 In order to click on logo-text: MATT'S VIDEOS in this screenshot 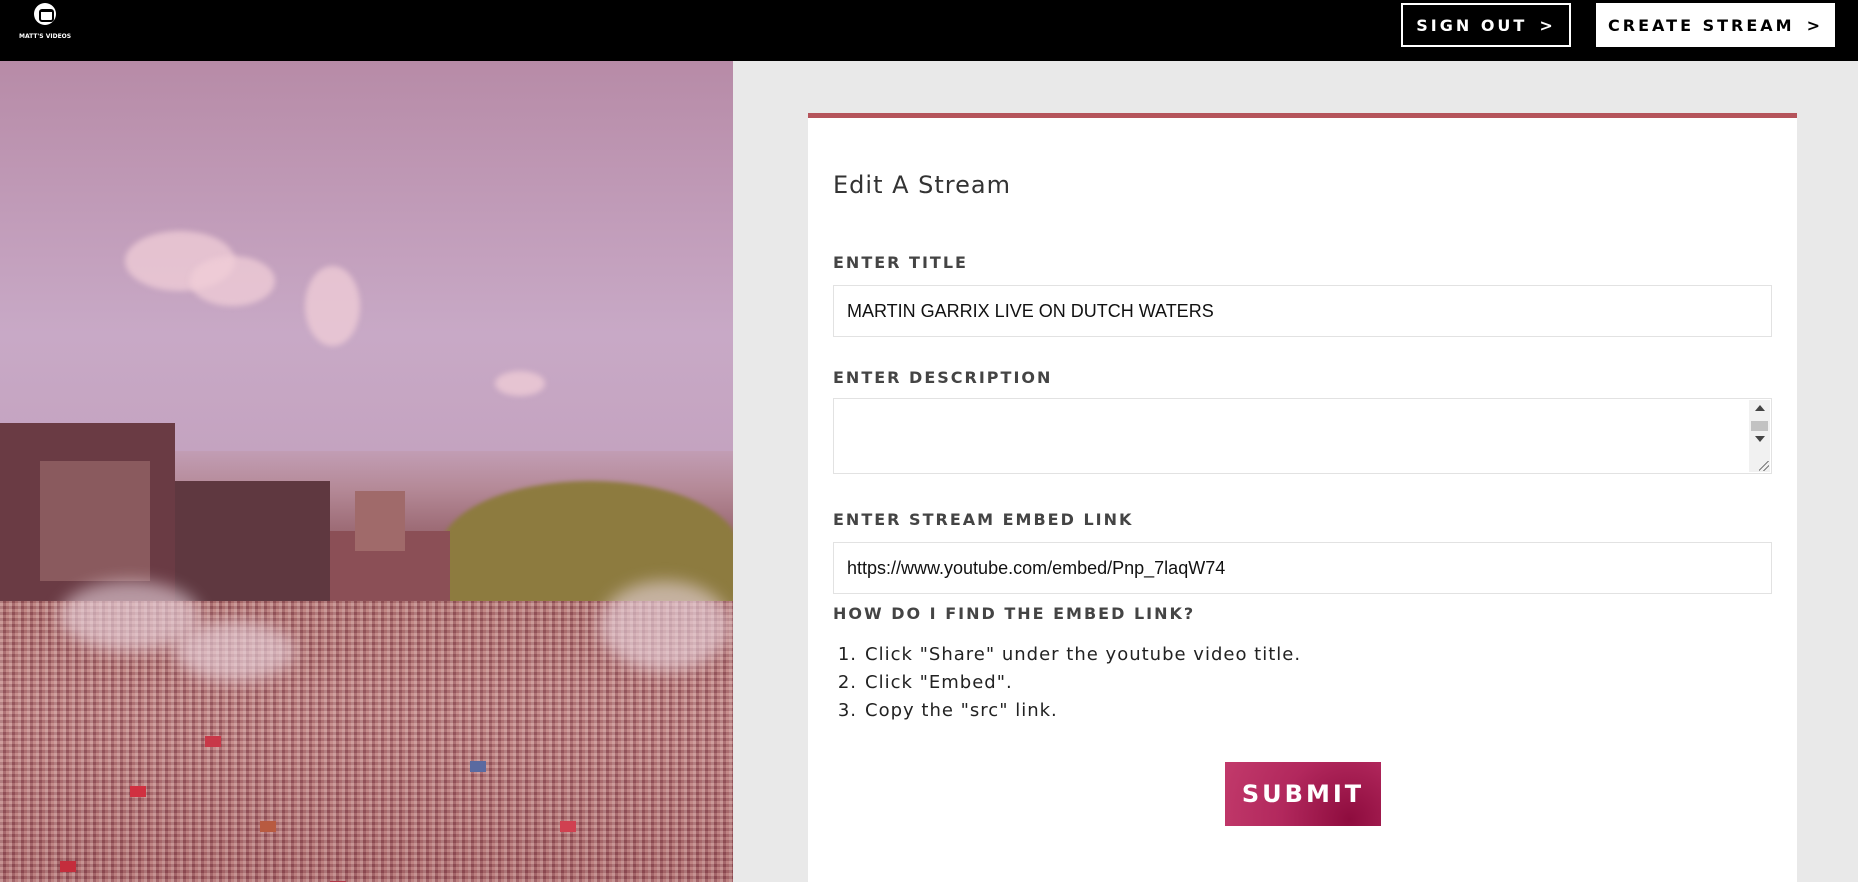, I will do `click(45, 36)`.